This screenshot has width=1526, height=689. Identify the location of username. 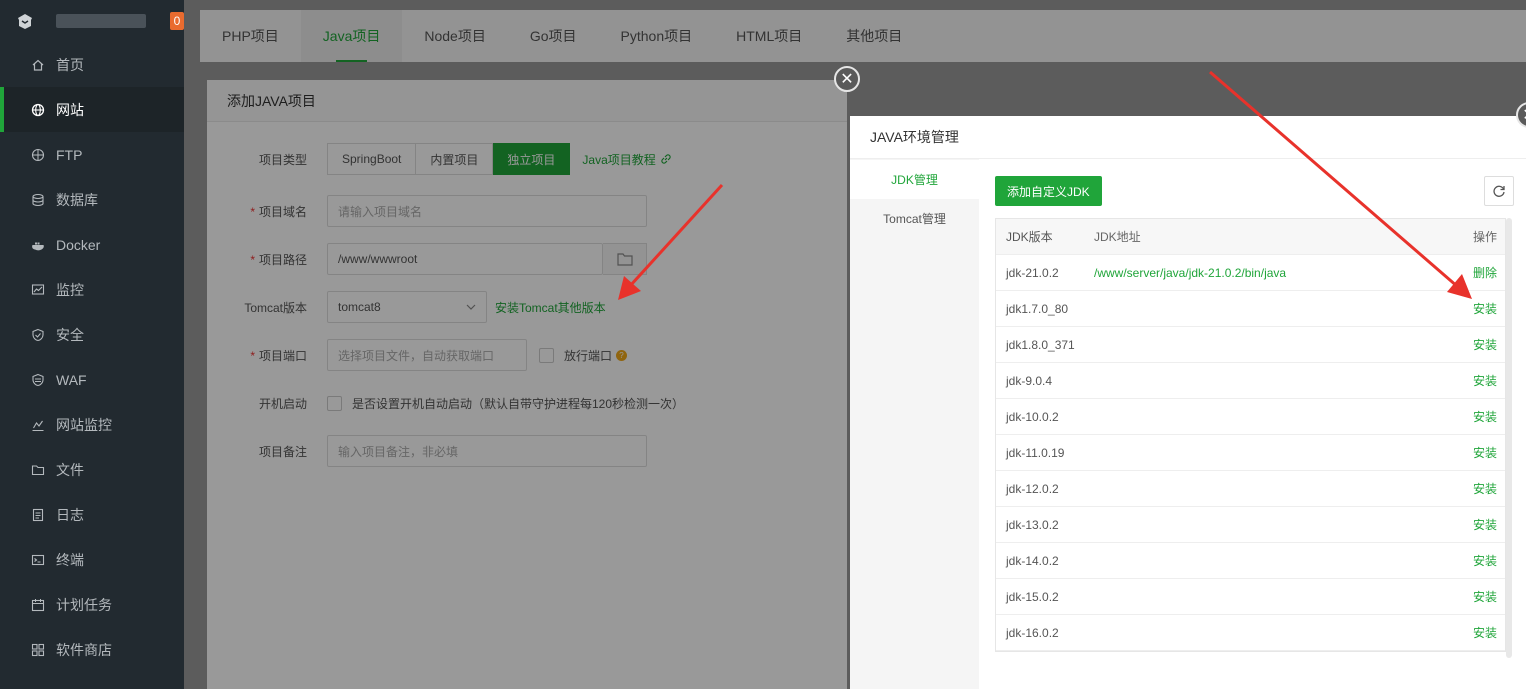
(101, 21).